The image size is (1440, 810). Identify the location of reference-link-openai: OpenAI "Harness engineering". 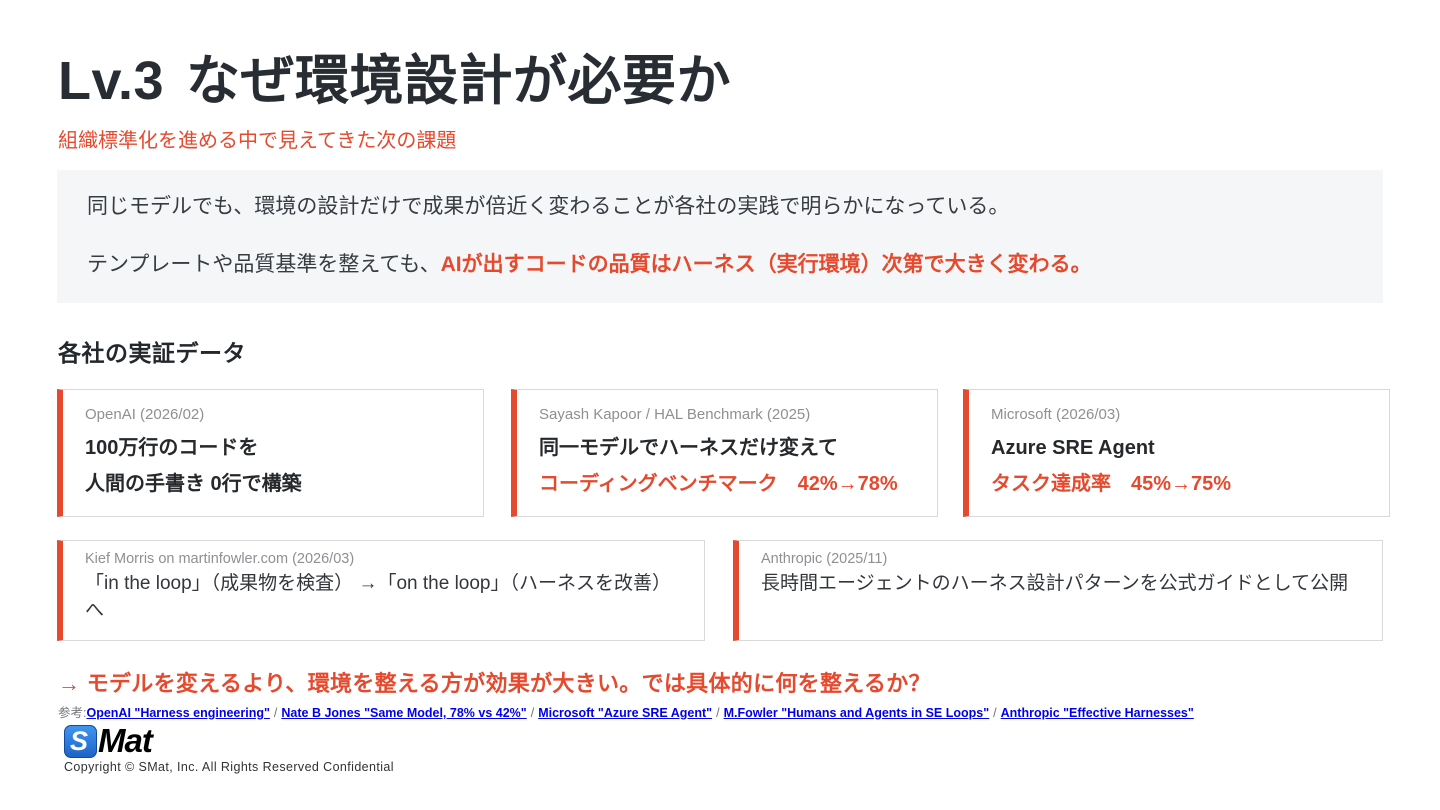
(177, 713).